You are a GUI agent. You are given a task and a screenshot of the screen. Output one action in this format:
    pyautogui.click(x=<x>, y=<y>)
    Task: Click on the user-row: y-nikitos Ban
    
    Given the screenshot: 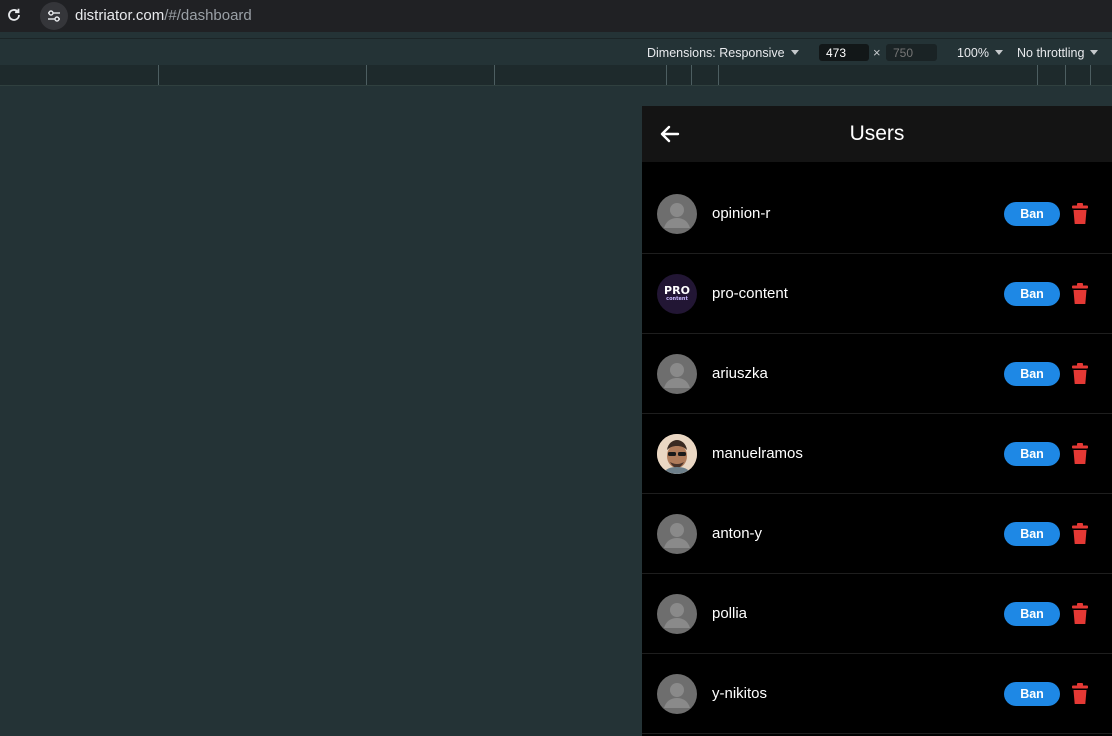 What is the action you would take?
    pyautogui.click(x=877, y=694)
    